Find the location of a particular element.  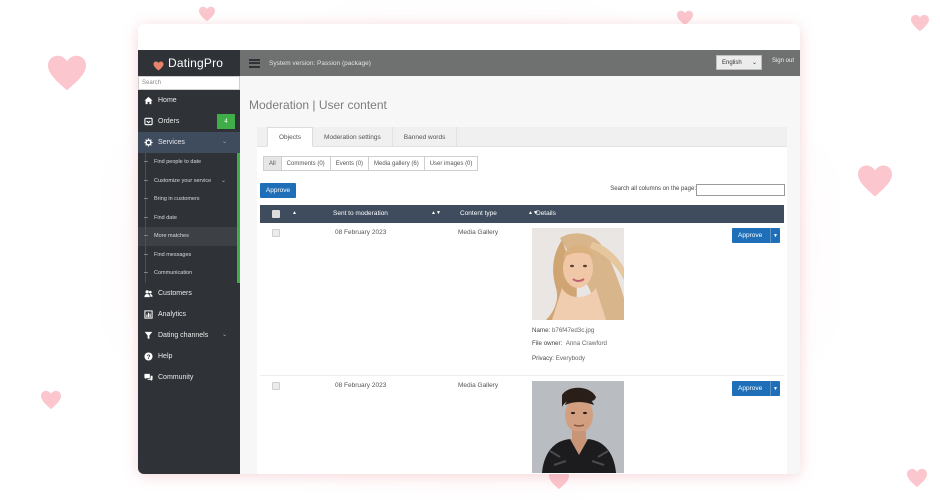

filter-user-images: User images (0) is located at coordinates (451, 163).